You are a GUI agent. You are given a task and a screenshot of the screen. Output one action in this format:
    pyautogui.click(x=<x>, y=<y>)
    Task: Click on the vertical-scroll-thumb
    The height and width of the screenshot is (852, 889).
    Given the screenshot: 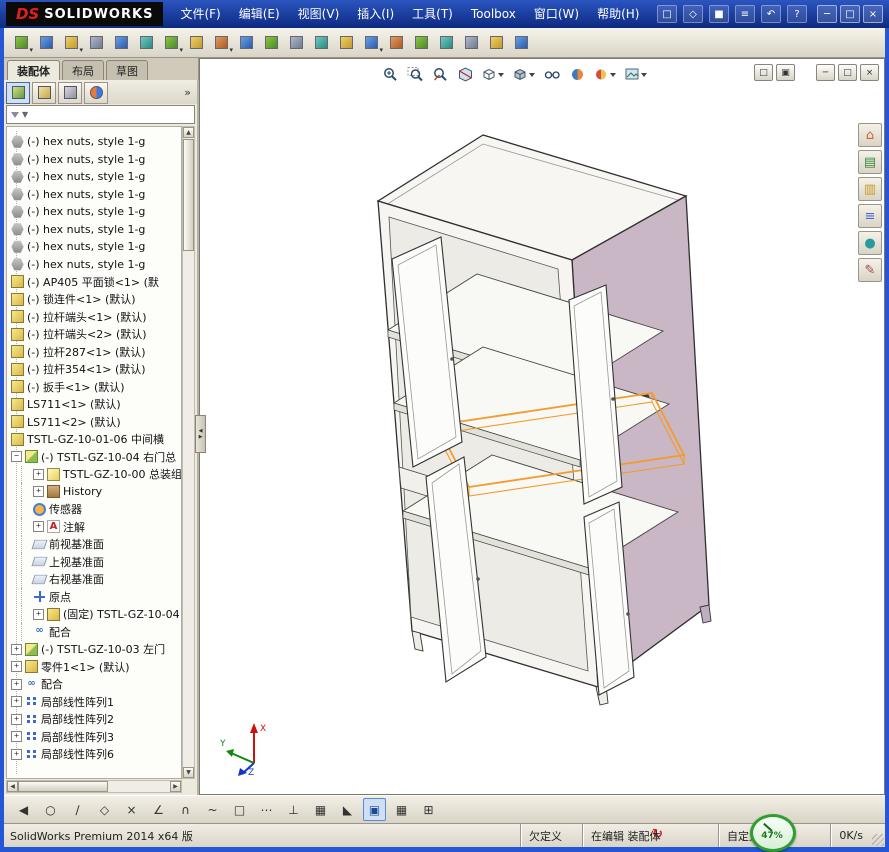 What is the action you would take?
    pyautogui.click(x=188, y=195)
    